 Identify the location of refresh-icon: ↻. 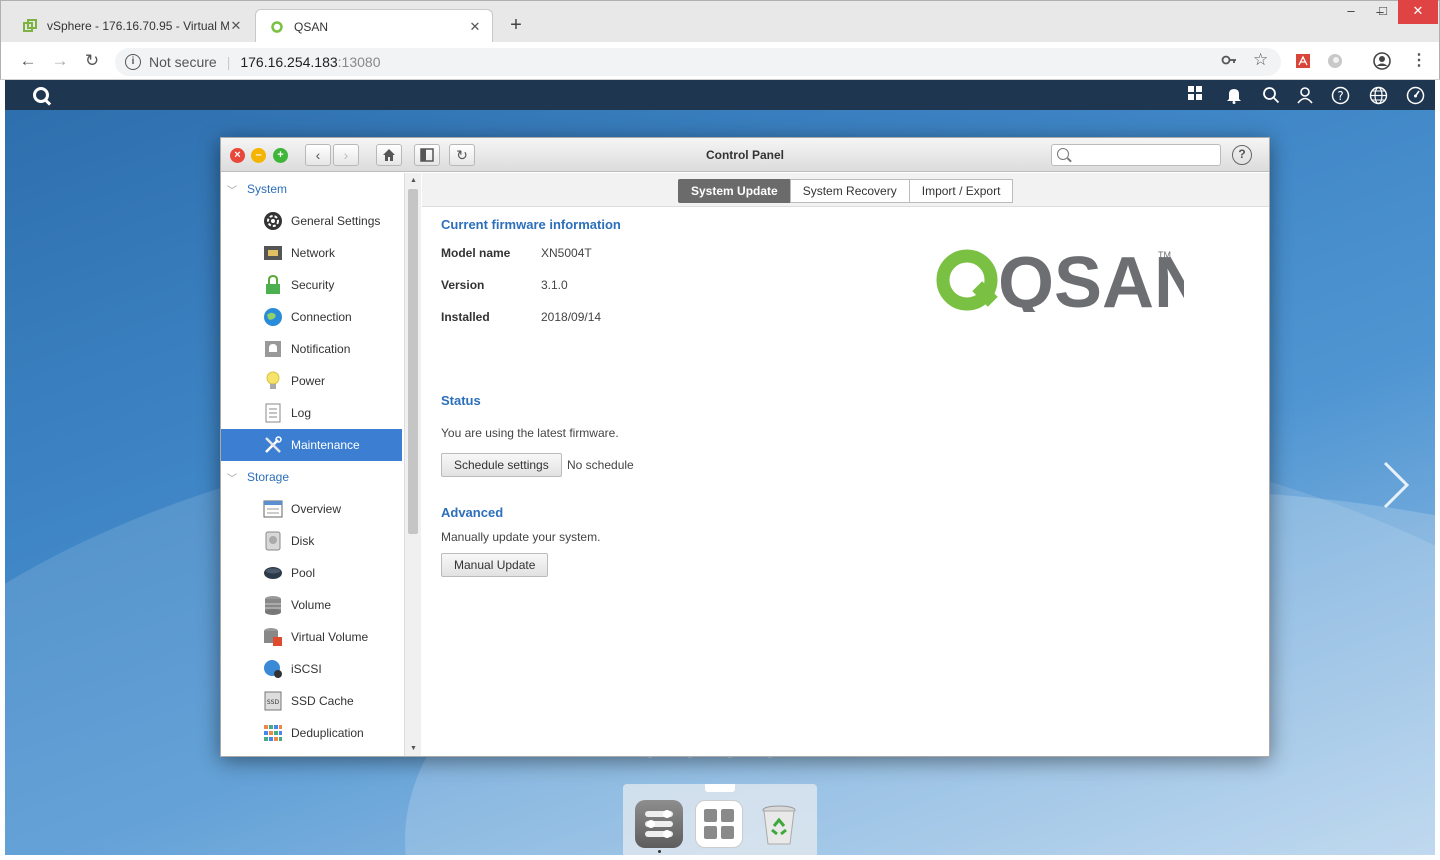
(462, 155).